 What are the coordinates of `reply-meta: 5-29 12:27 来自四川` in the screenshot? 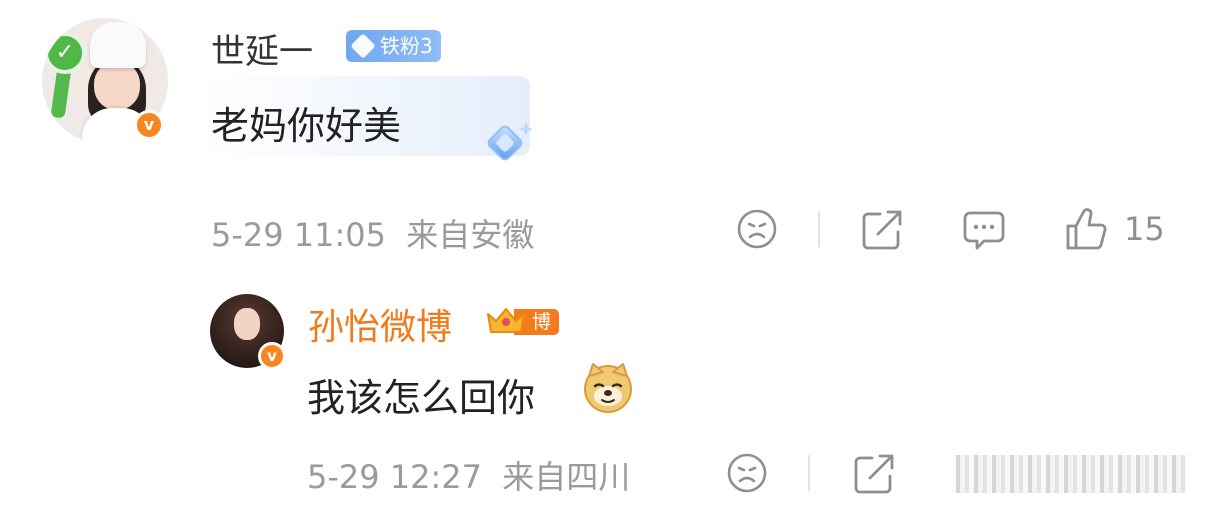 It's located at (468, 475).